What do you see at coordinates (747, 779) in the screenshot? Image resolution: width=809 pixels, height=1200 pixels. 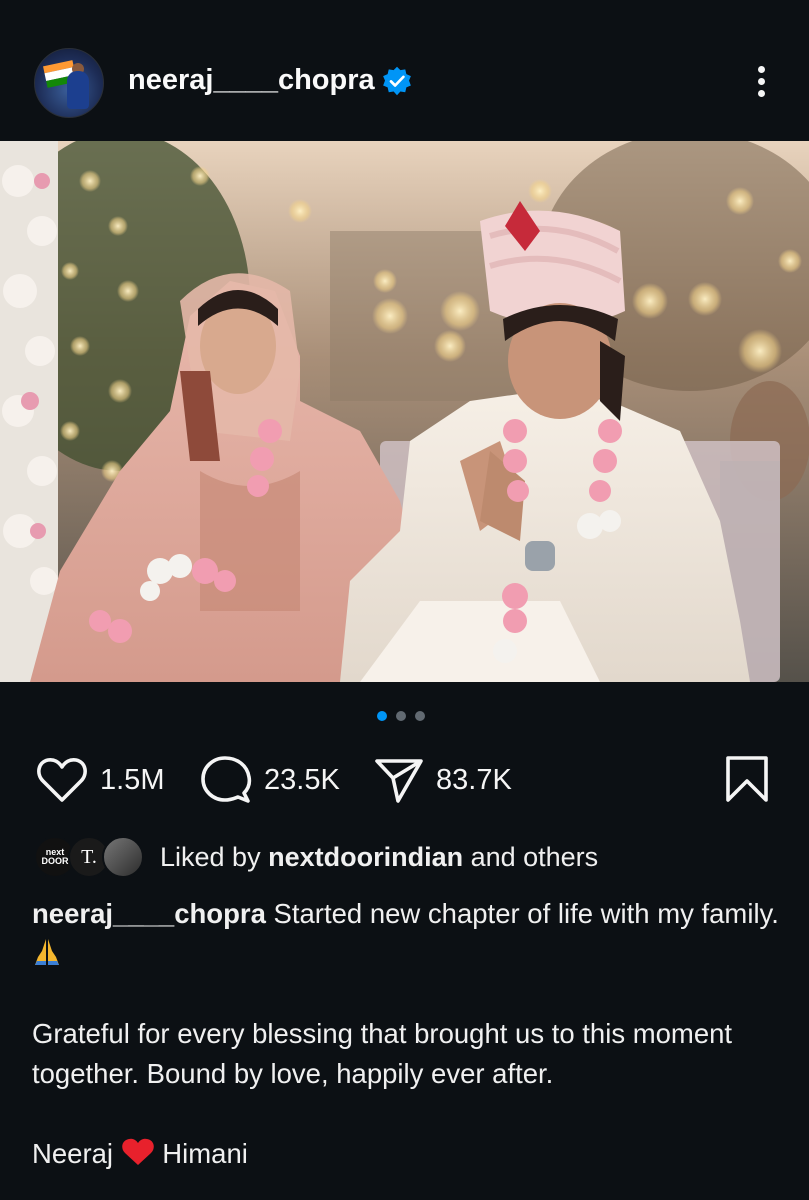 I see `bookmark-icon` at bounding box center [747, 779].